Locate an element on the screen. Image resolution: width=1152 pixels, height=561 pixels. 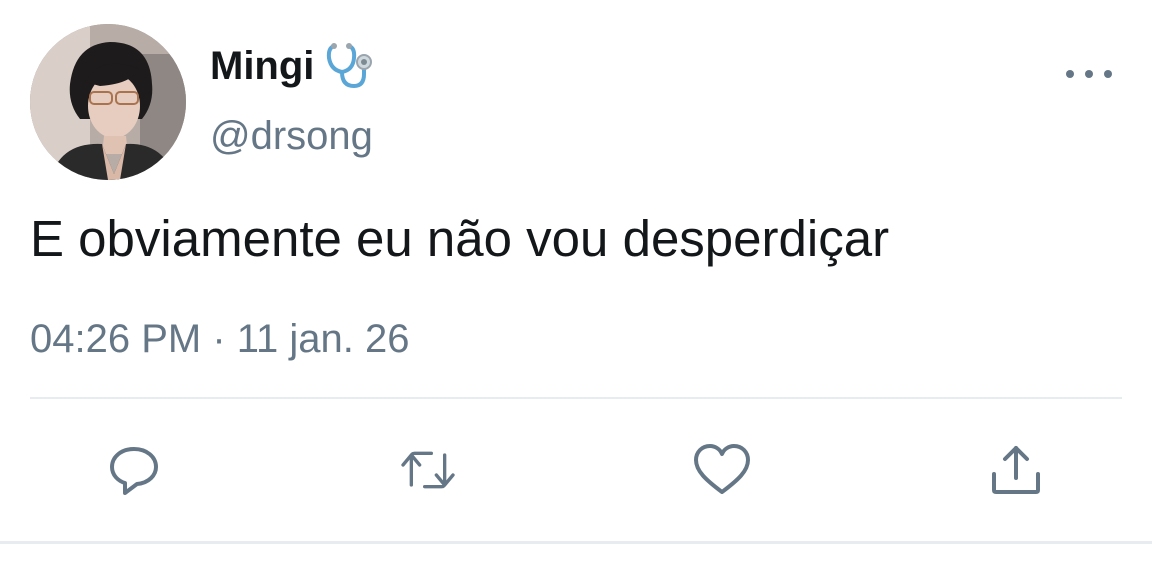
author-display-name: Mingi is located at coordinates (293, 66).